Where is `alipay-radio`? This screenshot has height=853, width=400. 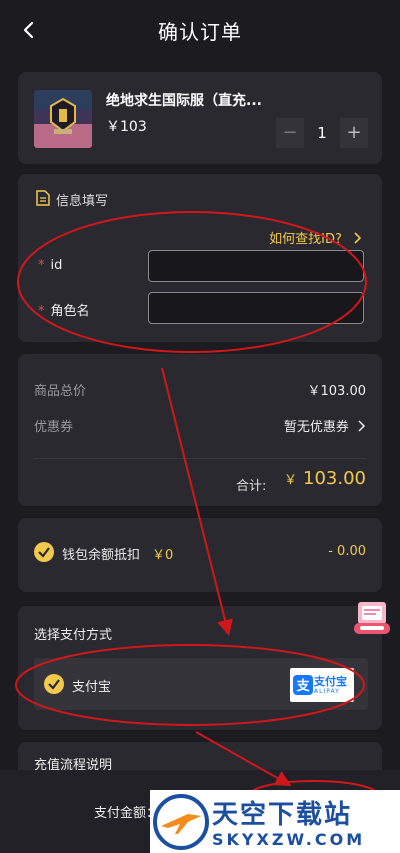
alipay-radio is located at coordinates (54, 684).